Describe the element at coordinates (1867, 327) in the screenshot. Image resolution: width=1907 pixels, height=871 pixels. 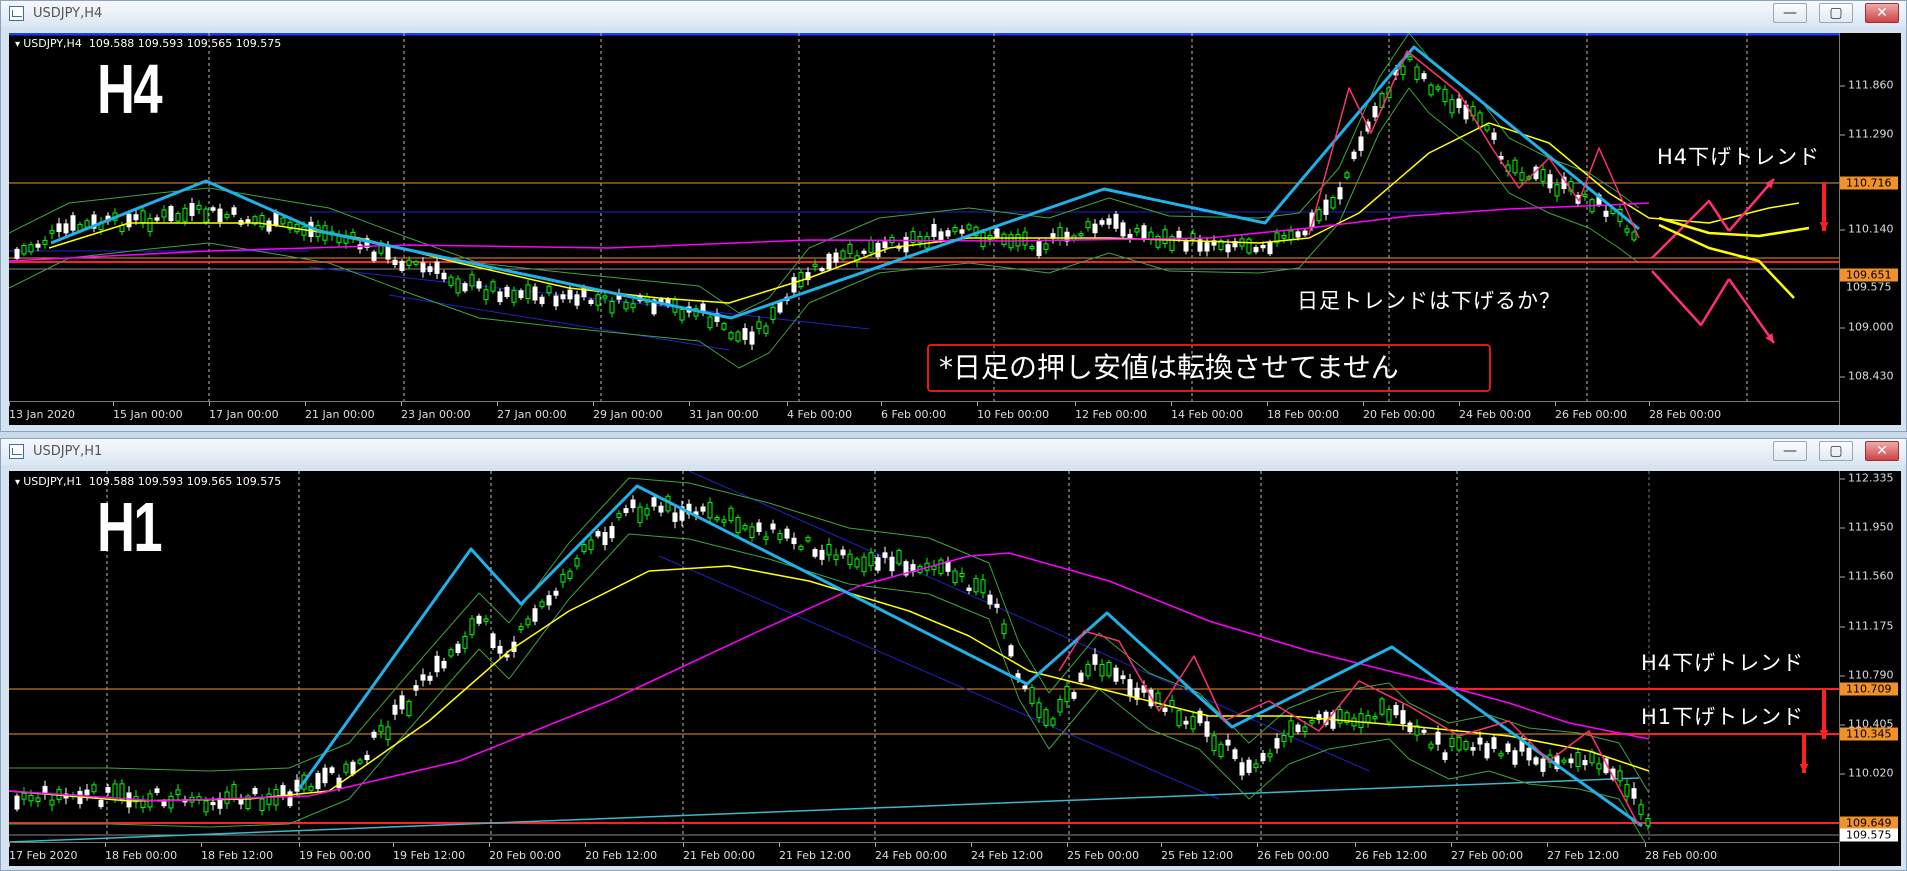
I see `price-label: 109.000` at that location.